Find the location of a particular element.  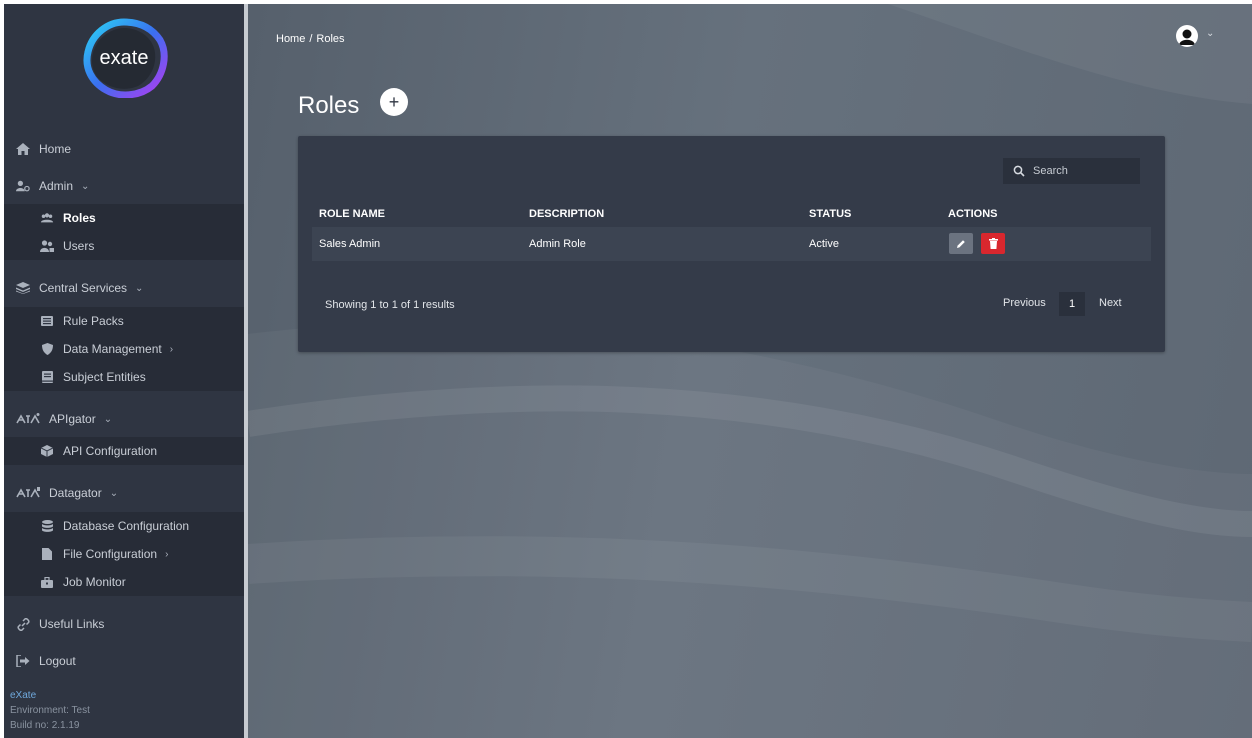

sidebar-item-label: API Configuration is located at coordinates (110, 451).